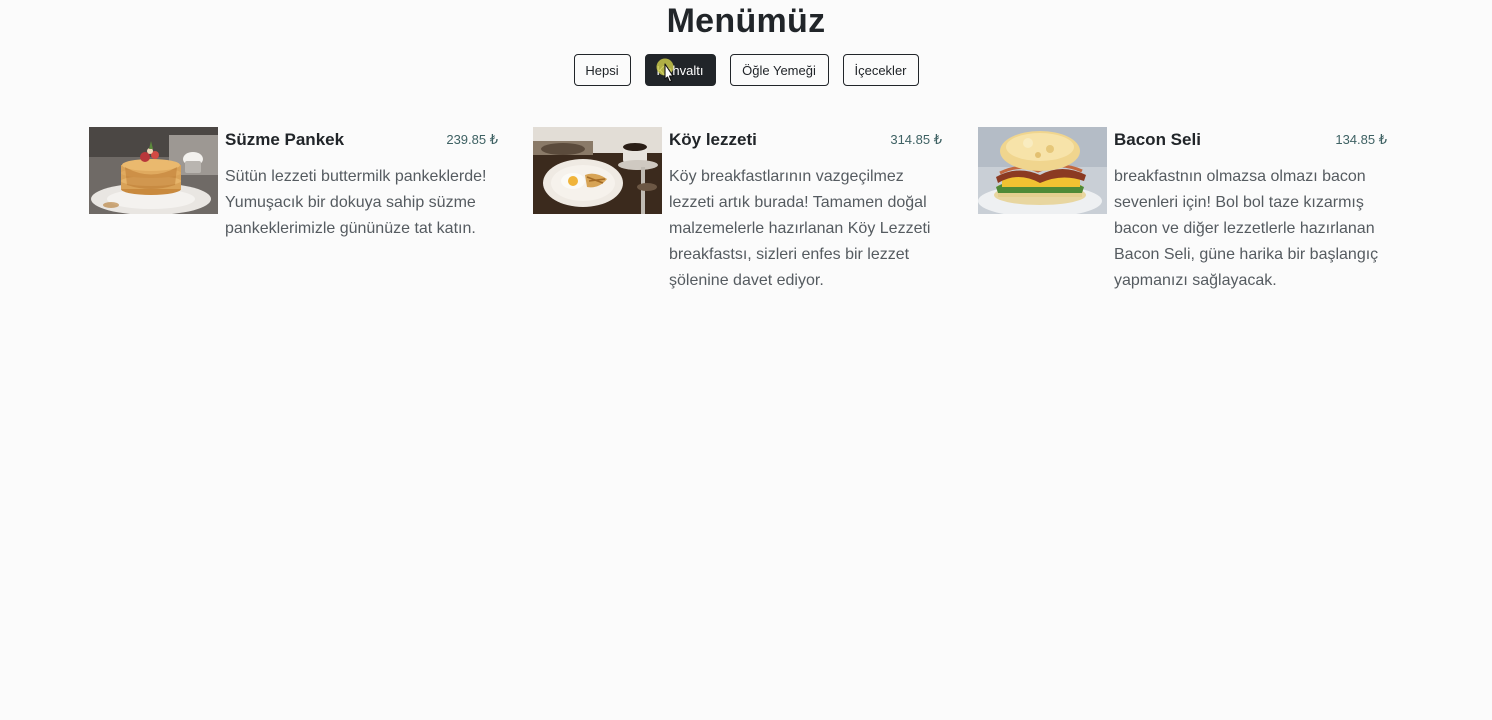  Describe the element at coordinates (602, 70) in the screenshot. I see `filter-all-button: Hepsi` at that location.